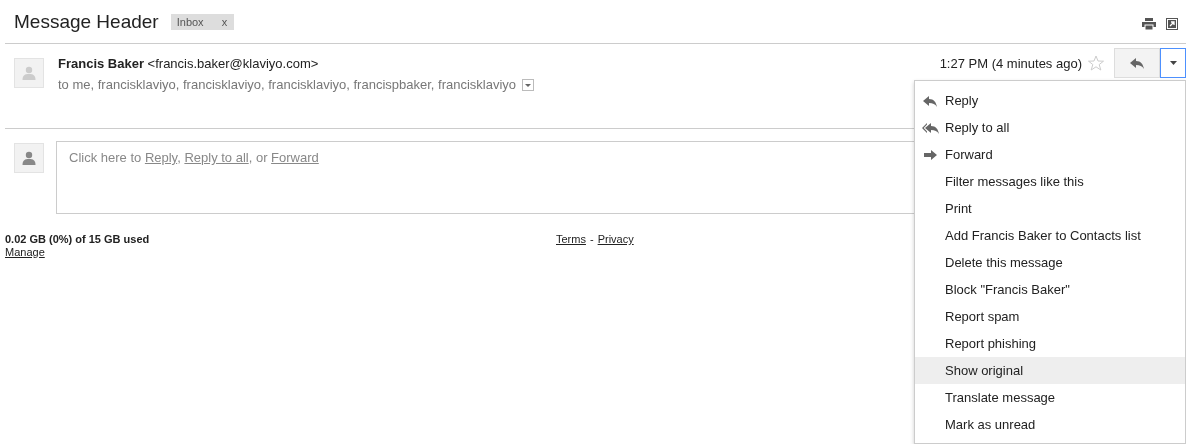 This screenshot has height=444, width=1186. Describe the element at coordinates (1050, 316) in the screenshot. I see `menu-item: Report spam` at that location.